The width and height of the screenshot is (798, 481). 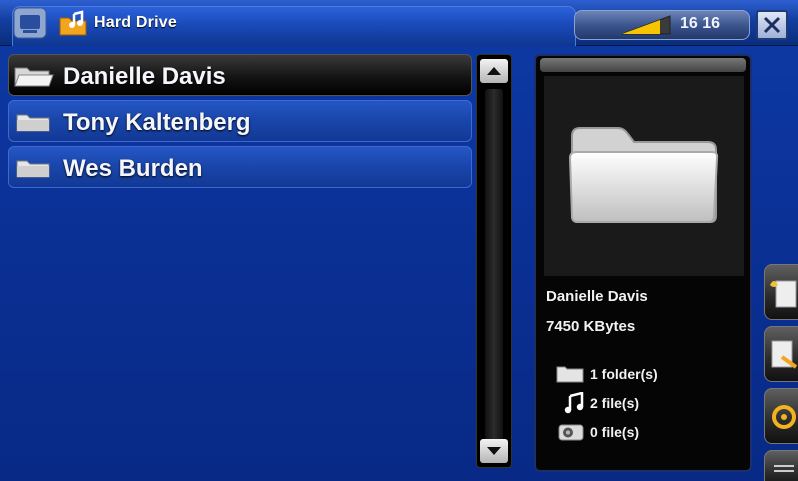 I want to click on video-icon, so click(x=571, y=432).